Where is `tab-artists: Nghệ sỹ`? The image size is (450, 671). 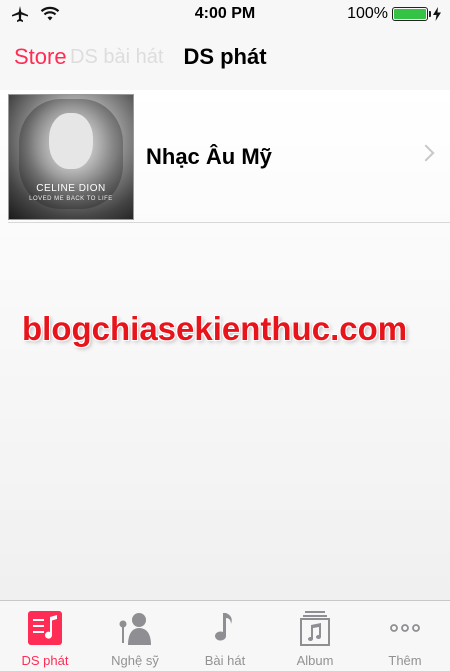 tab-artists: Nghệ sỹ is located at coordinates (135, 636).